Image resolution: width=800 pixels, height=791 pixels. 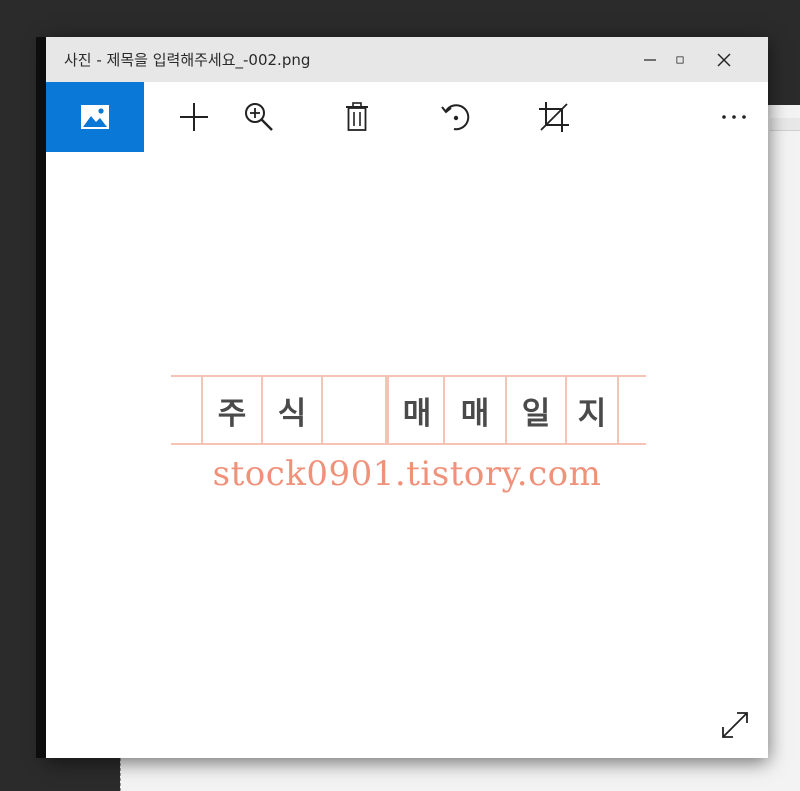 I want to click on photo-view-icon, so click(x=95, y=117).